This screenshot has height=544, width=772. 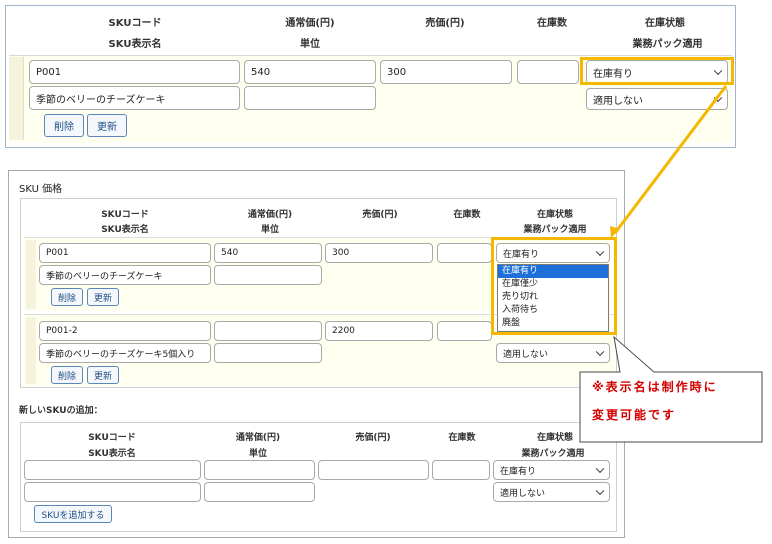 I want to click on new-sku-label: 新しいSKUの追加：, so click(x=61, y=411).